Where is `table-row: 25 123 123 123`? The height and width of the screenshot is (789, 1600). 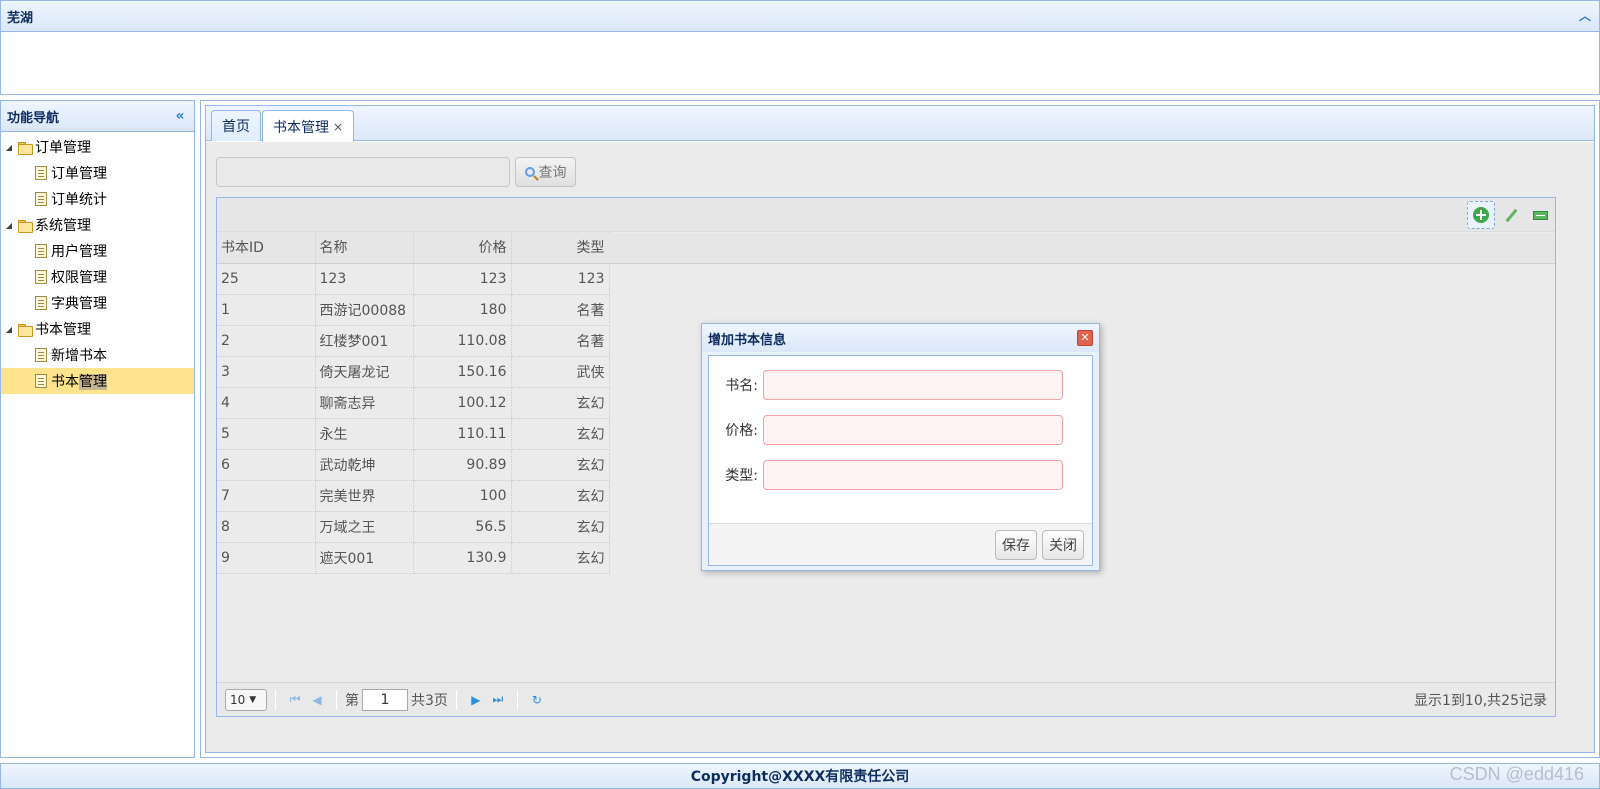
table-row: 25 123 123 123 is located at coordinates (413, 279).